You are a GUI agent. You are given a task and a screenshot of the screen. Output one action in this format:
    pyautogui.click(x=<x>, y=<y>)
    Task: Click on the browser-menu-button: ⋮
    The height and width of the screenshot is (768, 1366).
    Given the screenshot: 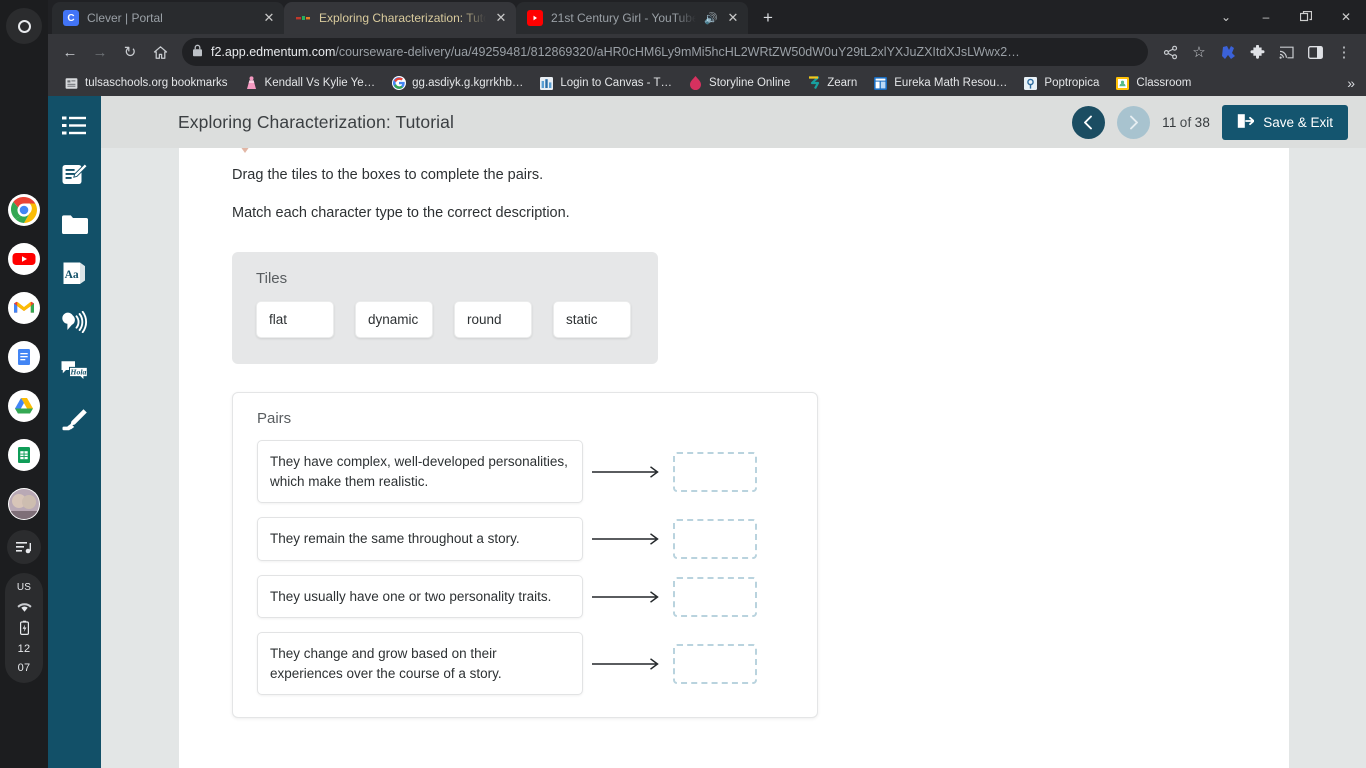 What is the action you would take?
    pyautogui.click(x=1344, y=52)
    